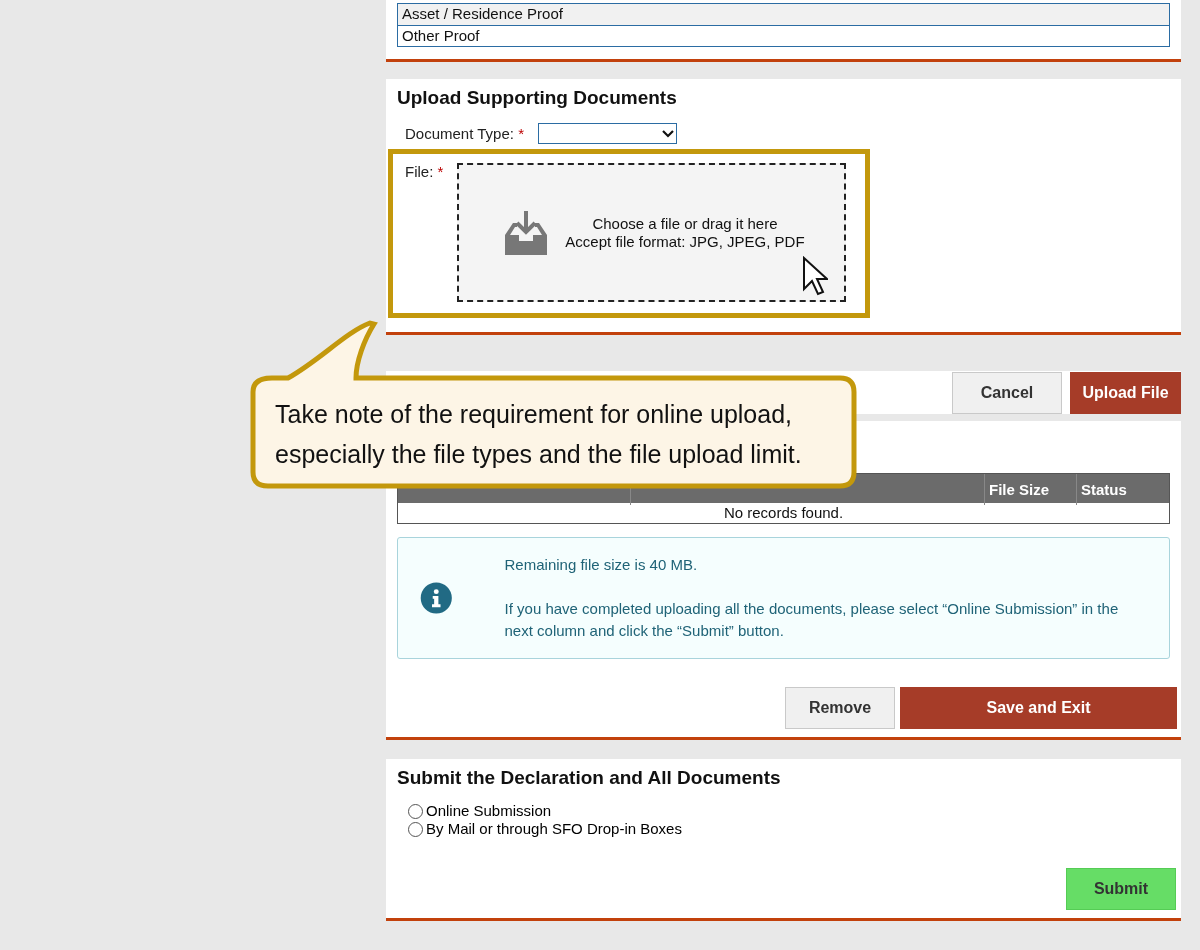 The image size is (1200, 950). What do you see at coordinates (685, 223) in the screenshot?
I see `drop-instruction: Choose a file or drag it here` at bounding box center [685, 223].